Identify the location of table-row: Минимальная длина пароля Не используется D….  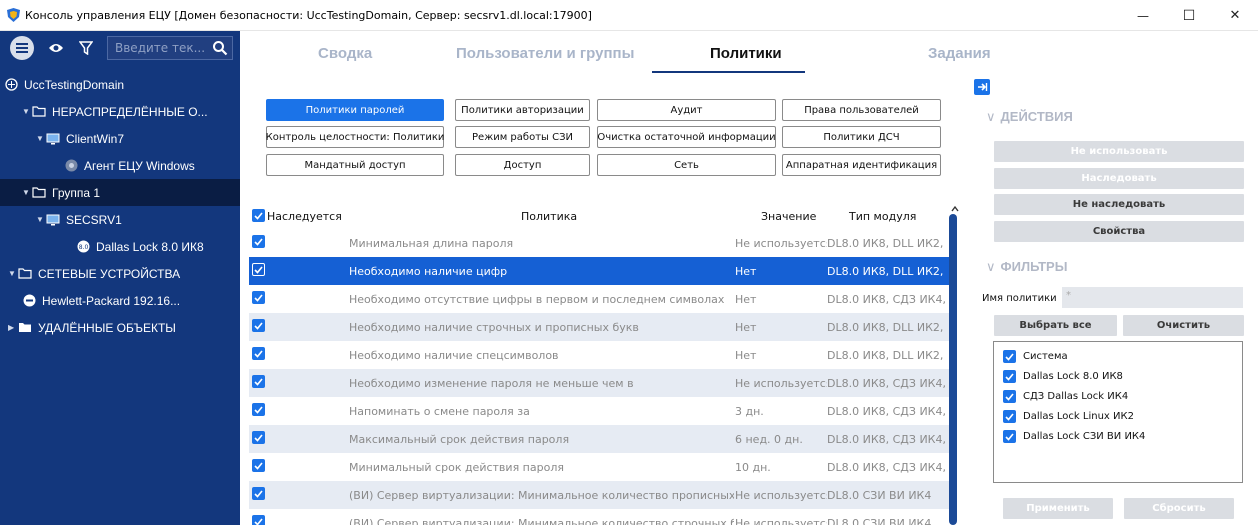
(599, 243).